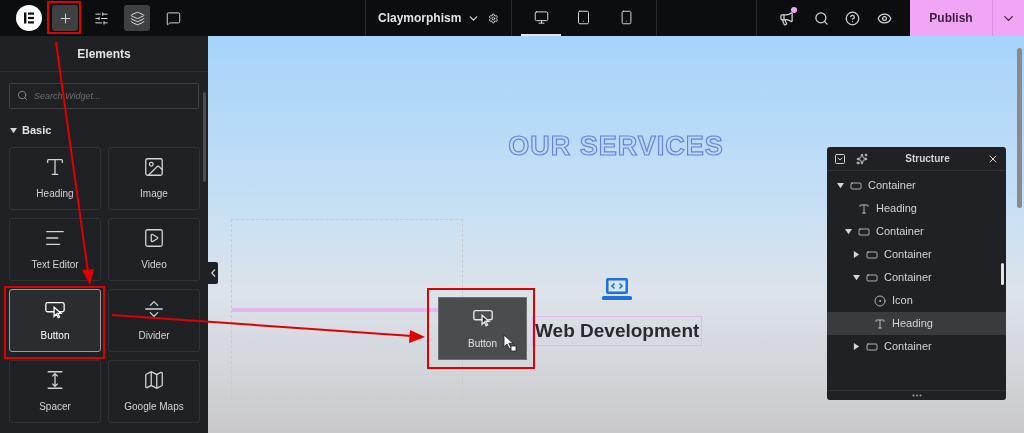 The width and height of the screenshot is (1024, 433). I want to click on laptop-code-icon, so click(617, 289).